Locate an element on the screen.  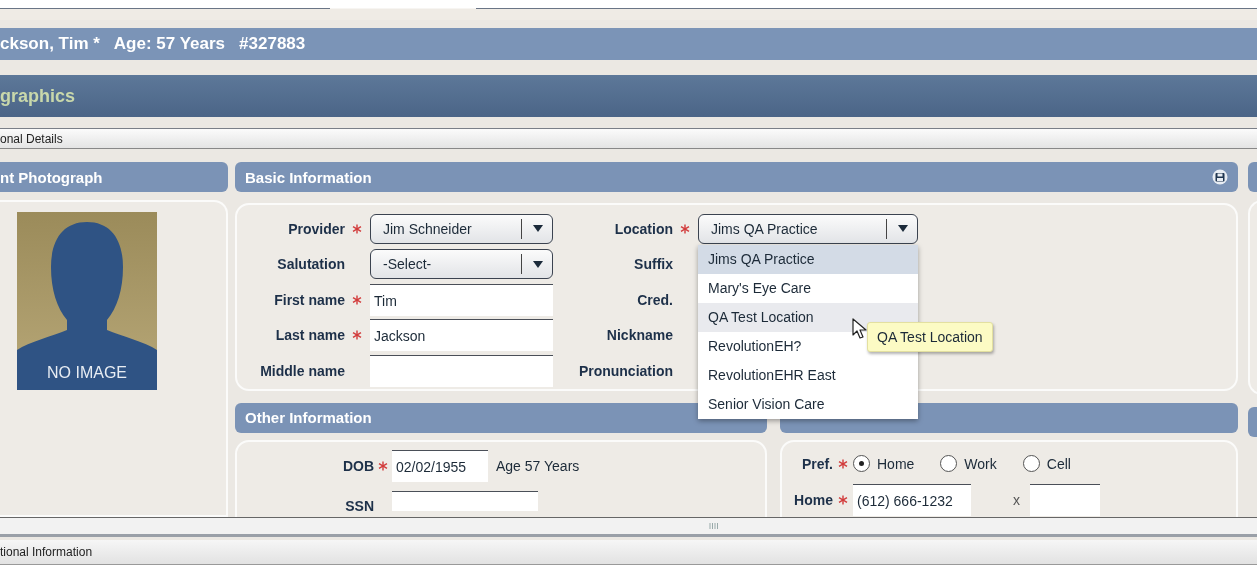
input-field: Tim is located at coordinates (461, 299).